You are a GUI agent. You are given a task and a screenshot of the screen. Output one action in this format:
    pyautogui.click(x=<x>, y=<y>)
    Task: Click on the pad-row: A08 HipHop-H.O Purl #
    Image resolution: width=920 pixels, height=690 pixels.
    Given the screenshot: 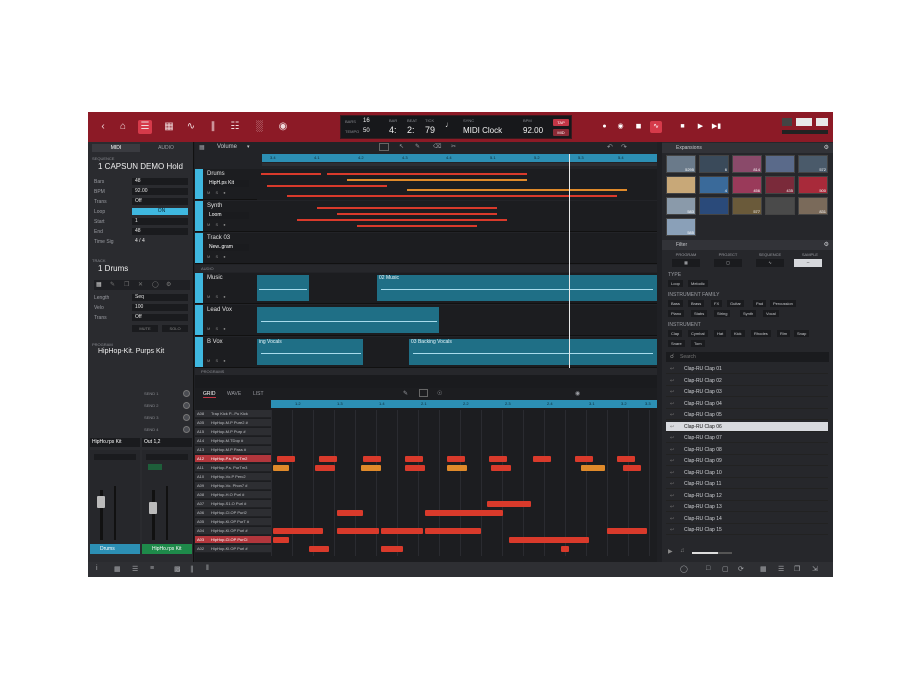 What is the action you would take?
    pyautogui.click(x=233, y=495)
    